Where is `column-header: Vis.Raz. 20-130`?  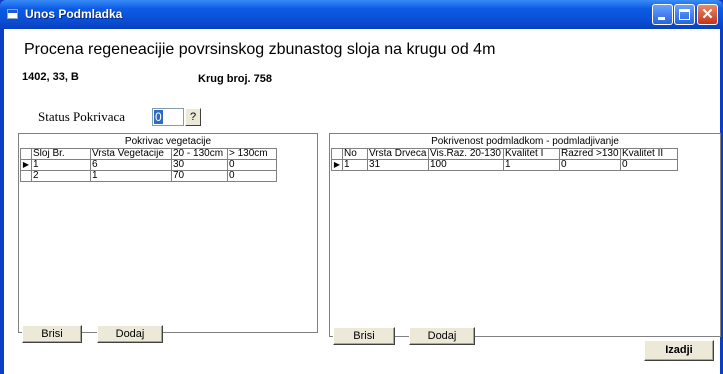 column-header: Vis.Raz. 20-130 is located at coordinates (466, 154).